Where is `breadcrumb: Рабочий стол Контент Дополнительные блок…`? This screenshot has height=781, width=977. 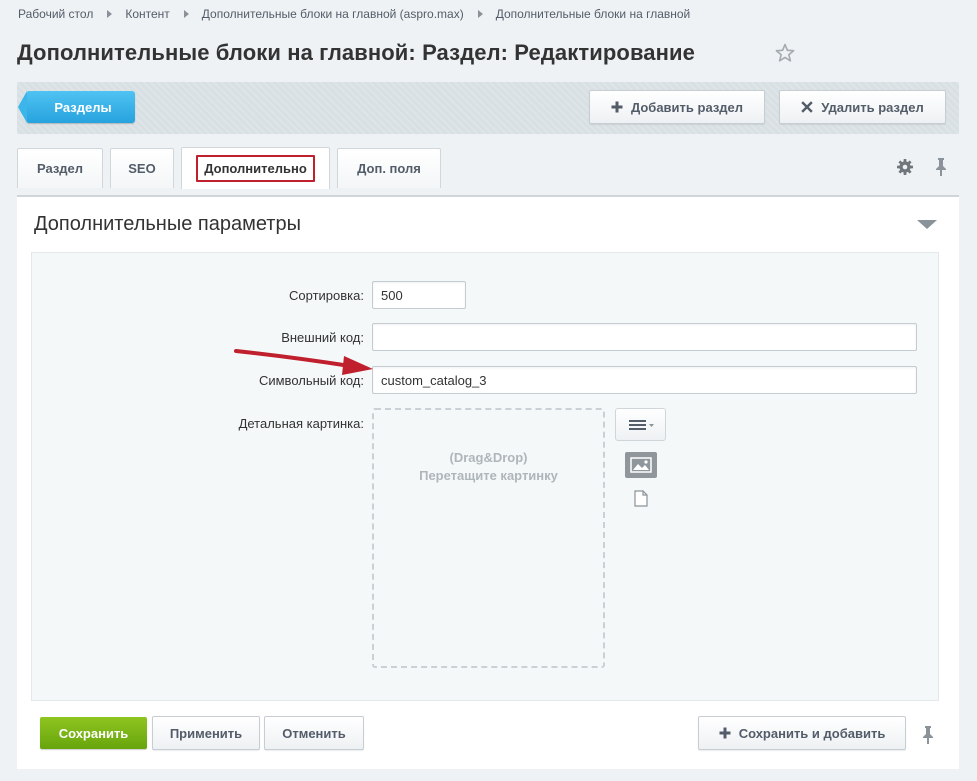 breadcrumb: Рабочий стол Контент Дополнительные блок… is located at coordinates (354, 14).